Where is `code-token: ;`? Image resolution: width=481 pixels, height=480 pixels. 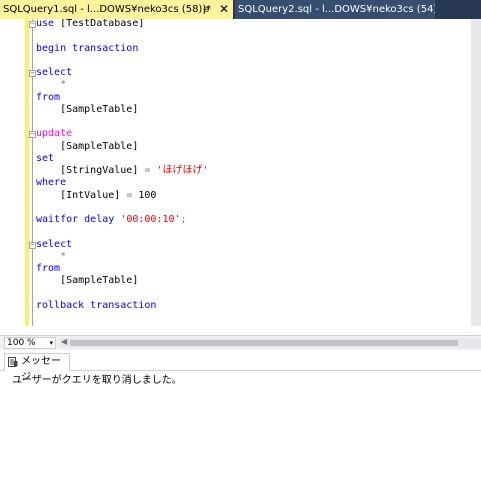 code-token: ; is located at coordinates (183, 219).